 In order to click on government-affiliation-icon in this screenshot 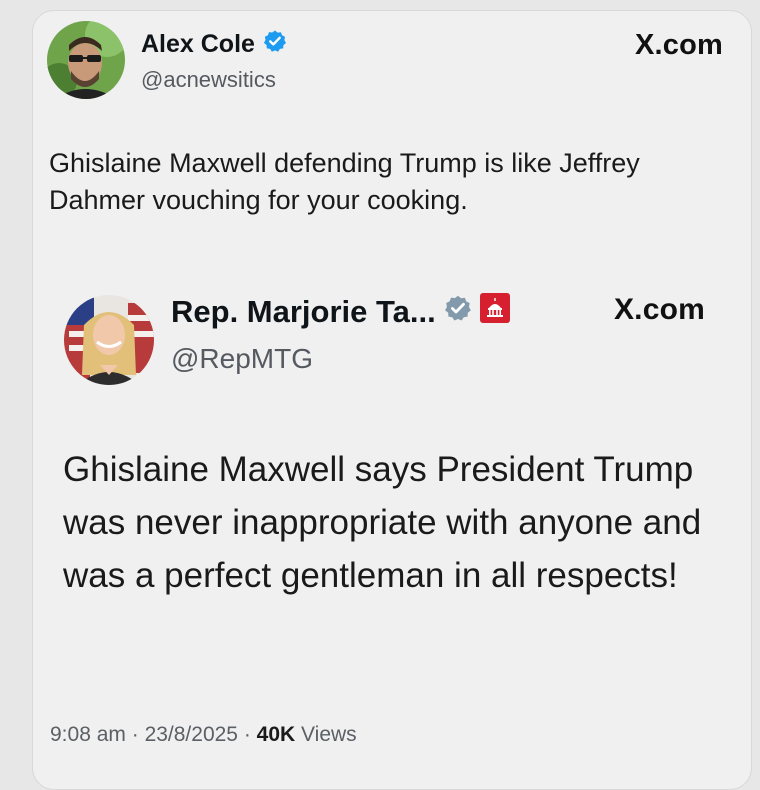, I will do `click(494, 312)`.